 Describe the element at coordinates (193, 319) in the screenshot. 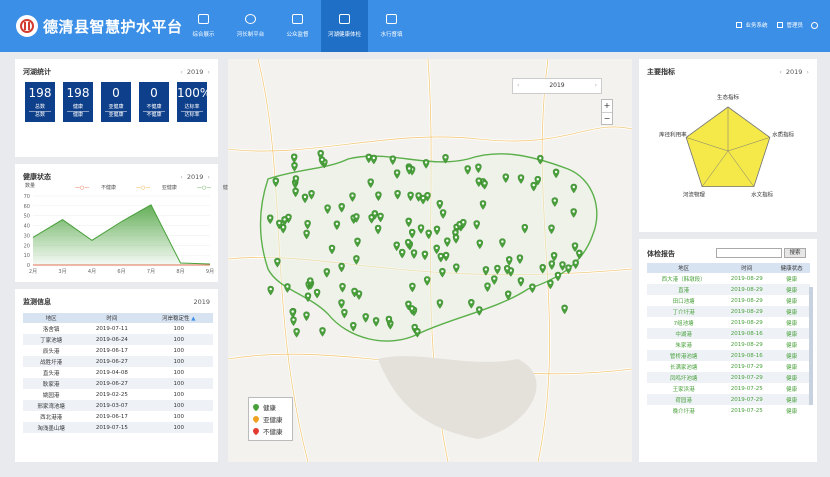

I see `sort-up-icon: ▲` at that location.